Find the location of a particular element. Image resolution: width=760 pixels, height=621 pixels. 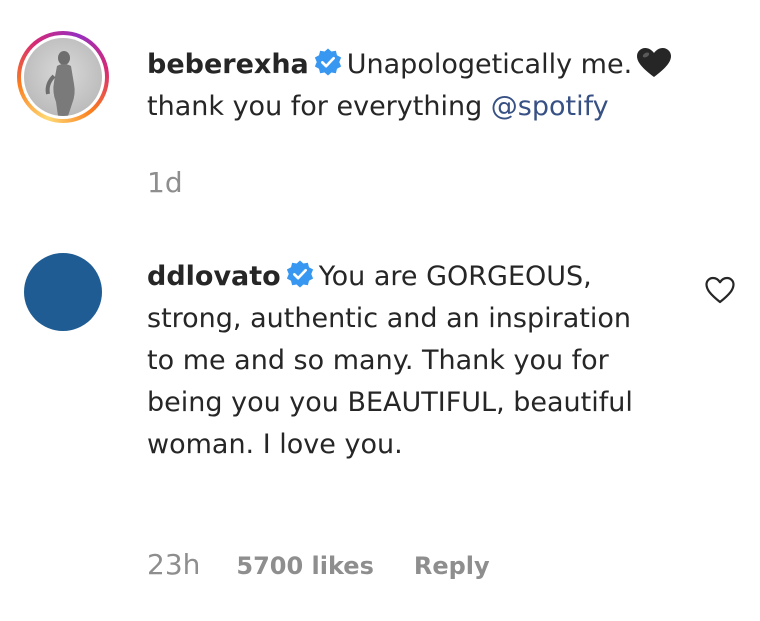

reply-button: Reply is located at coordinates (452, 566).